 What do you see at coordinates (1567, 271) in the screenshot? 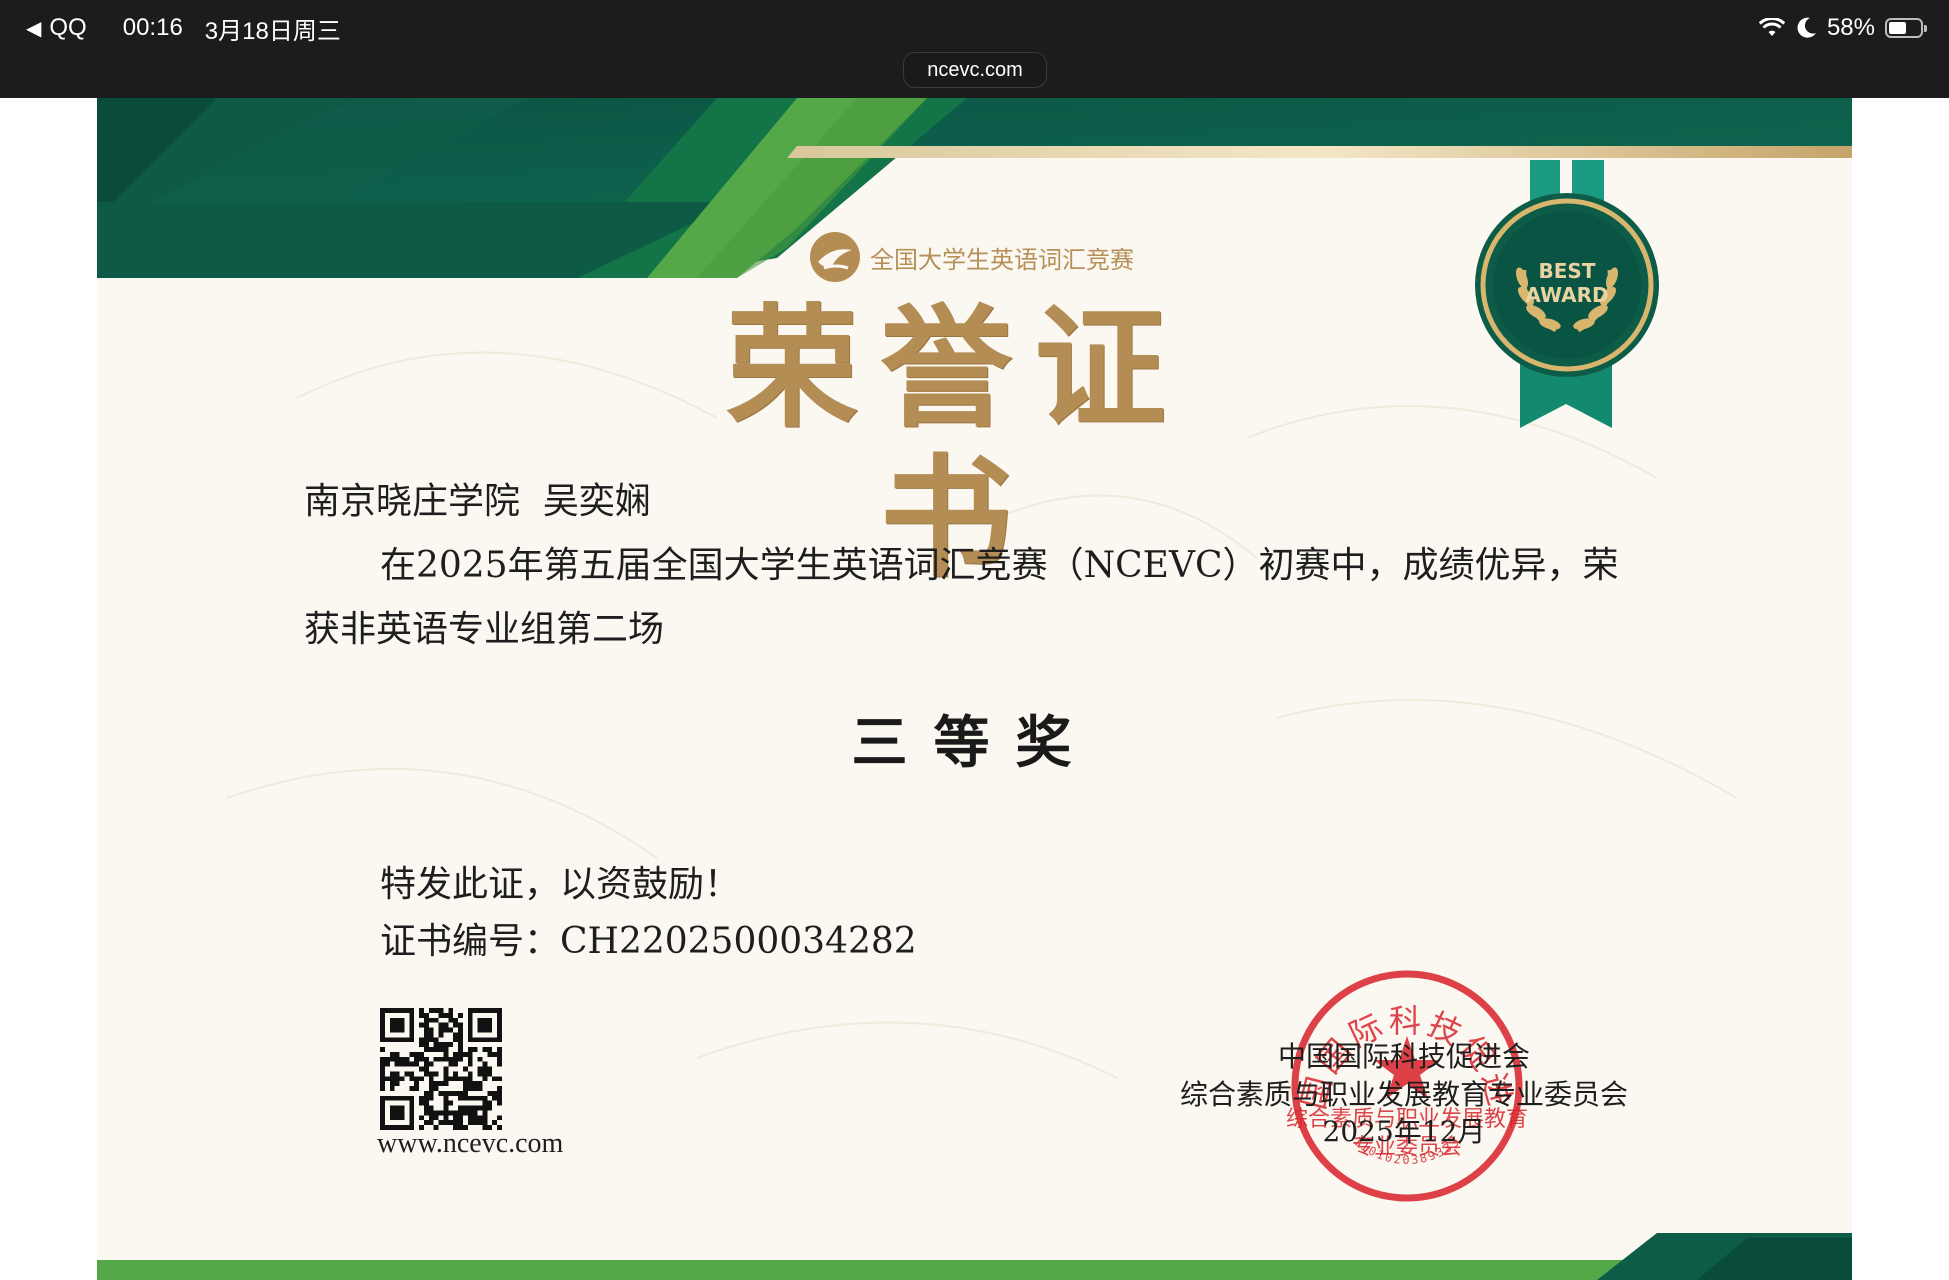
I see `badge-line1: BEST` at bounding box center [1567, 271].